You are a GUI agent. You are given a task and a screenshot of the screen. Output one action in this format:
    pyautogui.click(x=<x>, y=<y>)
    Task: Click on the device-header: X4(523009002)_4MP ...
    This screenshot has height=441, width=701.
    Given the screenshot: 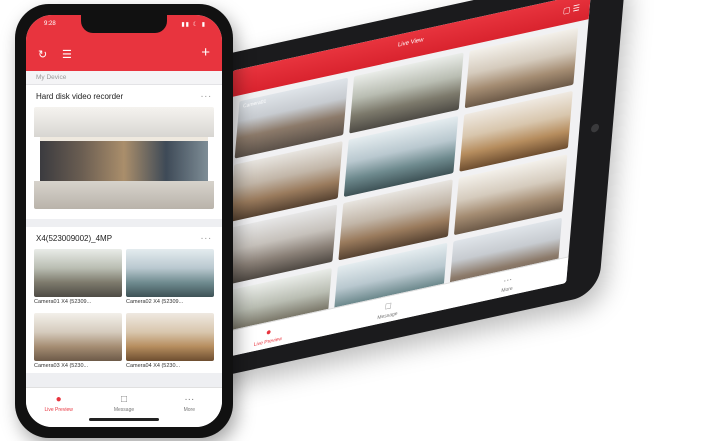 What is the action you would take?
    pyautogui.click(x=124, y=238)
    